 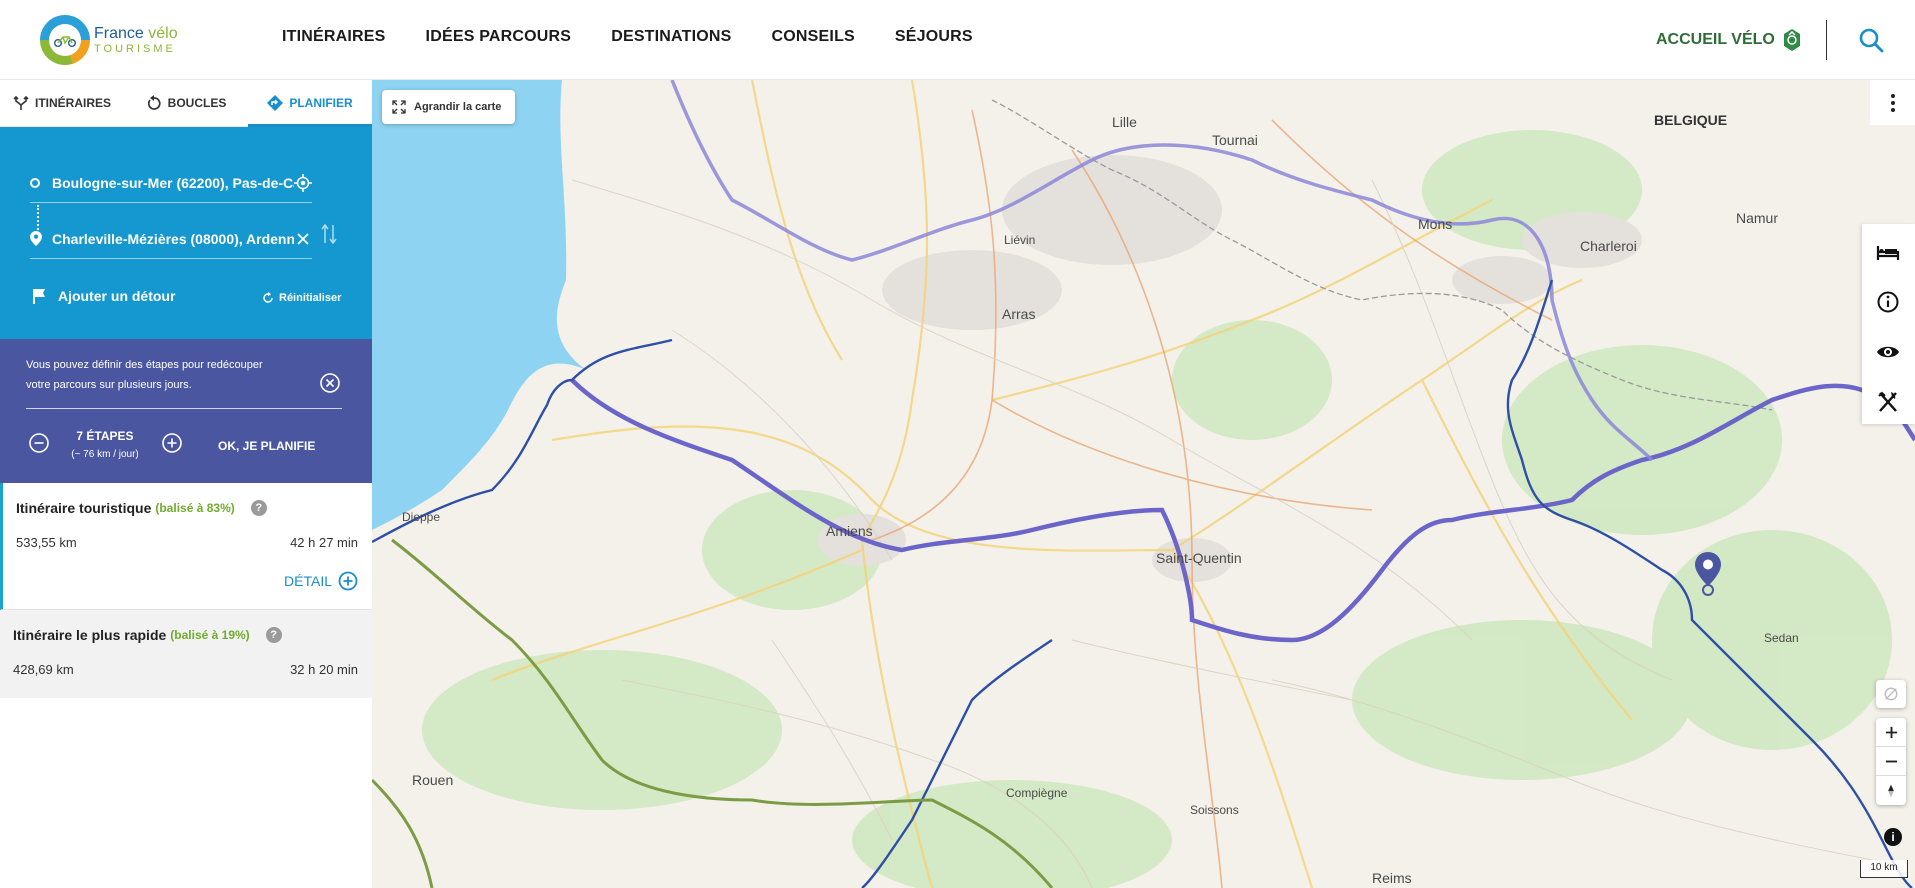 What do you see at coordinates (1691, 120) in the screenshot?
I see `map-label-belgique: BELGIQUE` at bounding box center [1691, 120].